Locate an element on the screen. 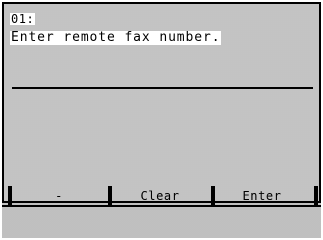 The image size is (323, 240). clear-softkey-button: Clear is located at coordinates (160, 196).